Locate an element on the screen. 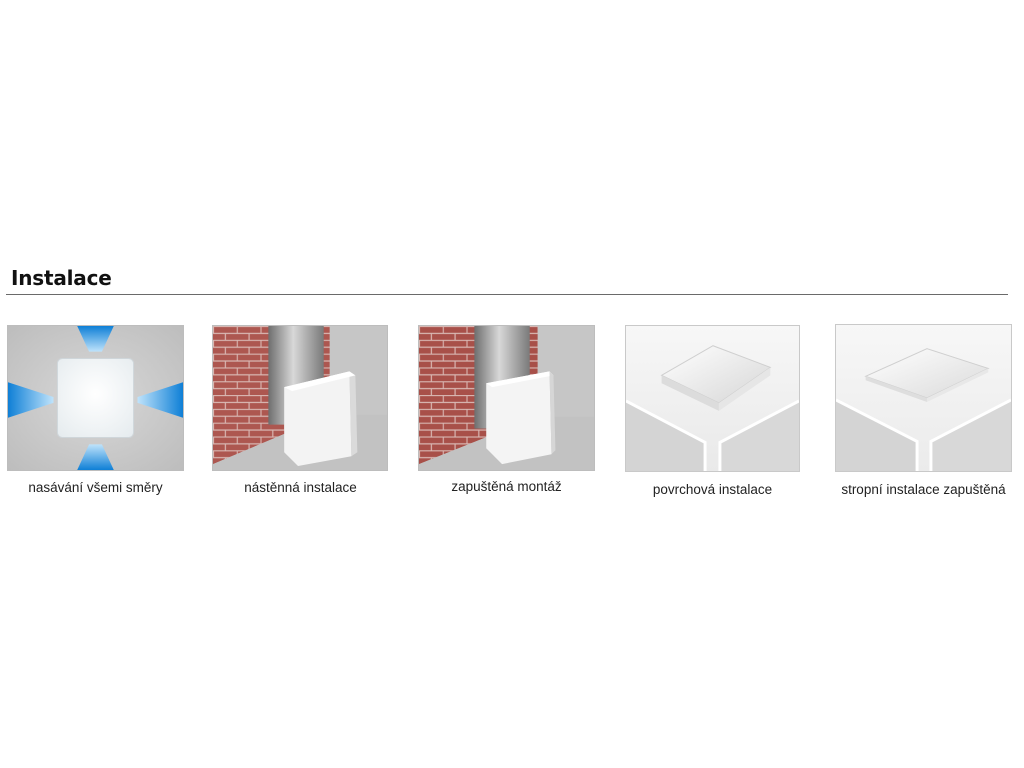 The height and width of the screenshot is (768, 1024). recessed-mounting-icon is located at coordinates (506, 398).